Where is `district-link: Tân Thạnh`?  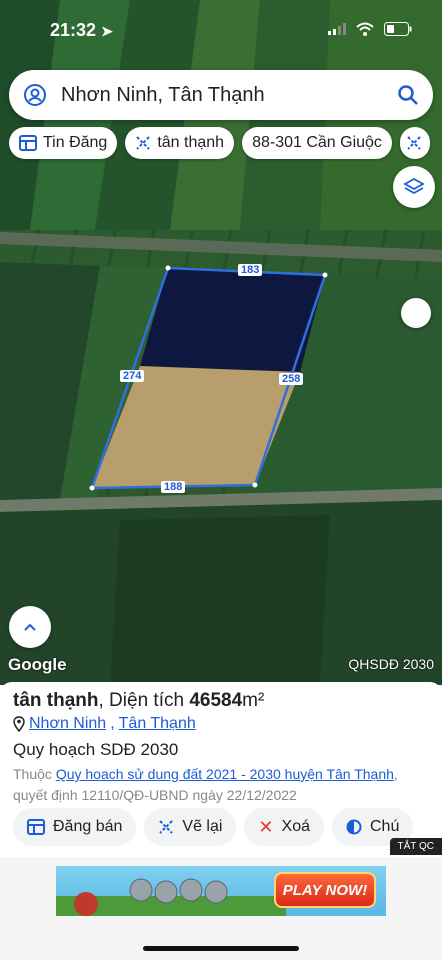
district-link: Tân Thạnh is located at coordinates (157, 724).